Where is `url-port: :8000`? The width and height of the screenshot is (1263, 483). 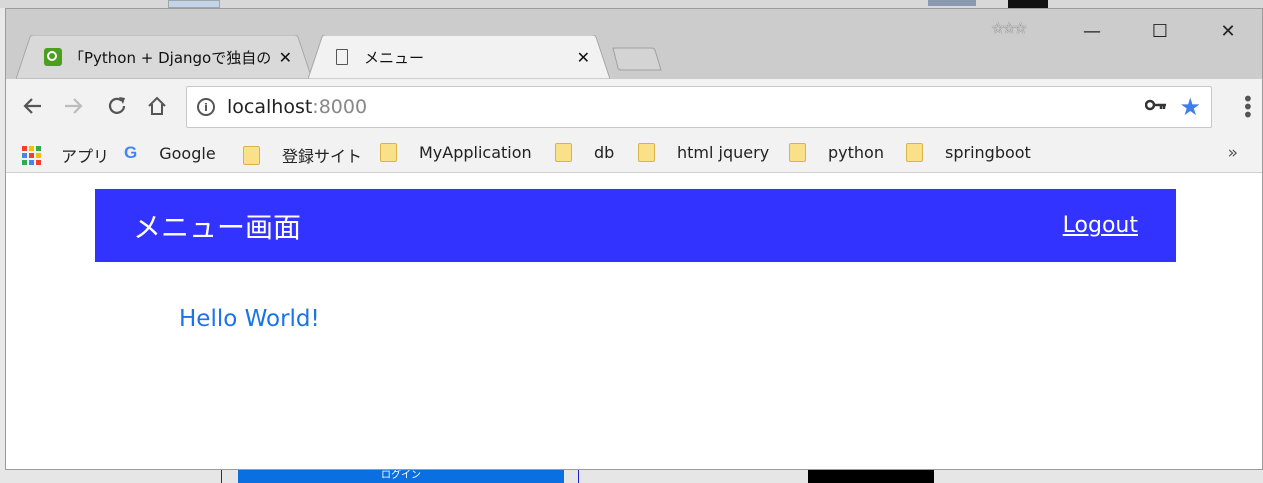 url-port: :8000 is located at coordinates (340, 107).